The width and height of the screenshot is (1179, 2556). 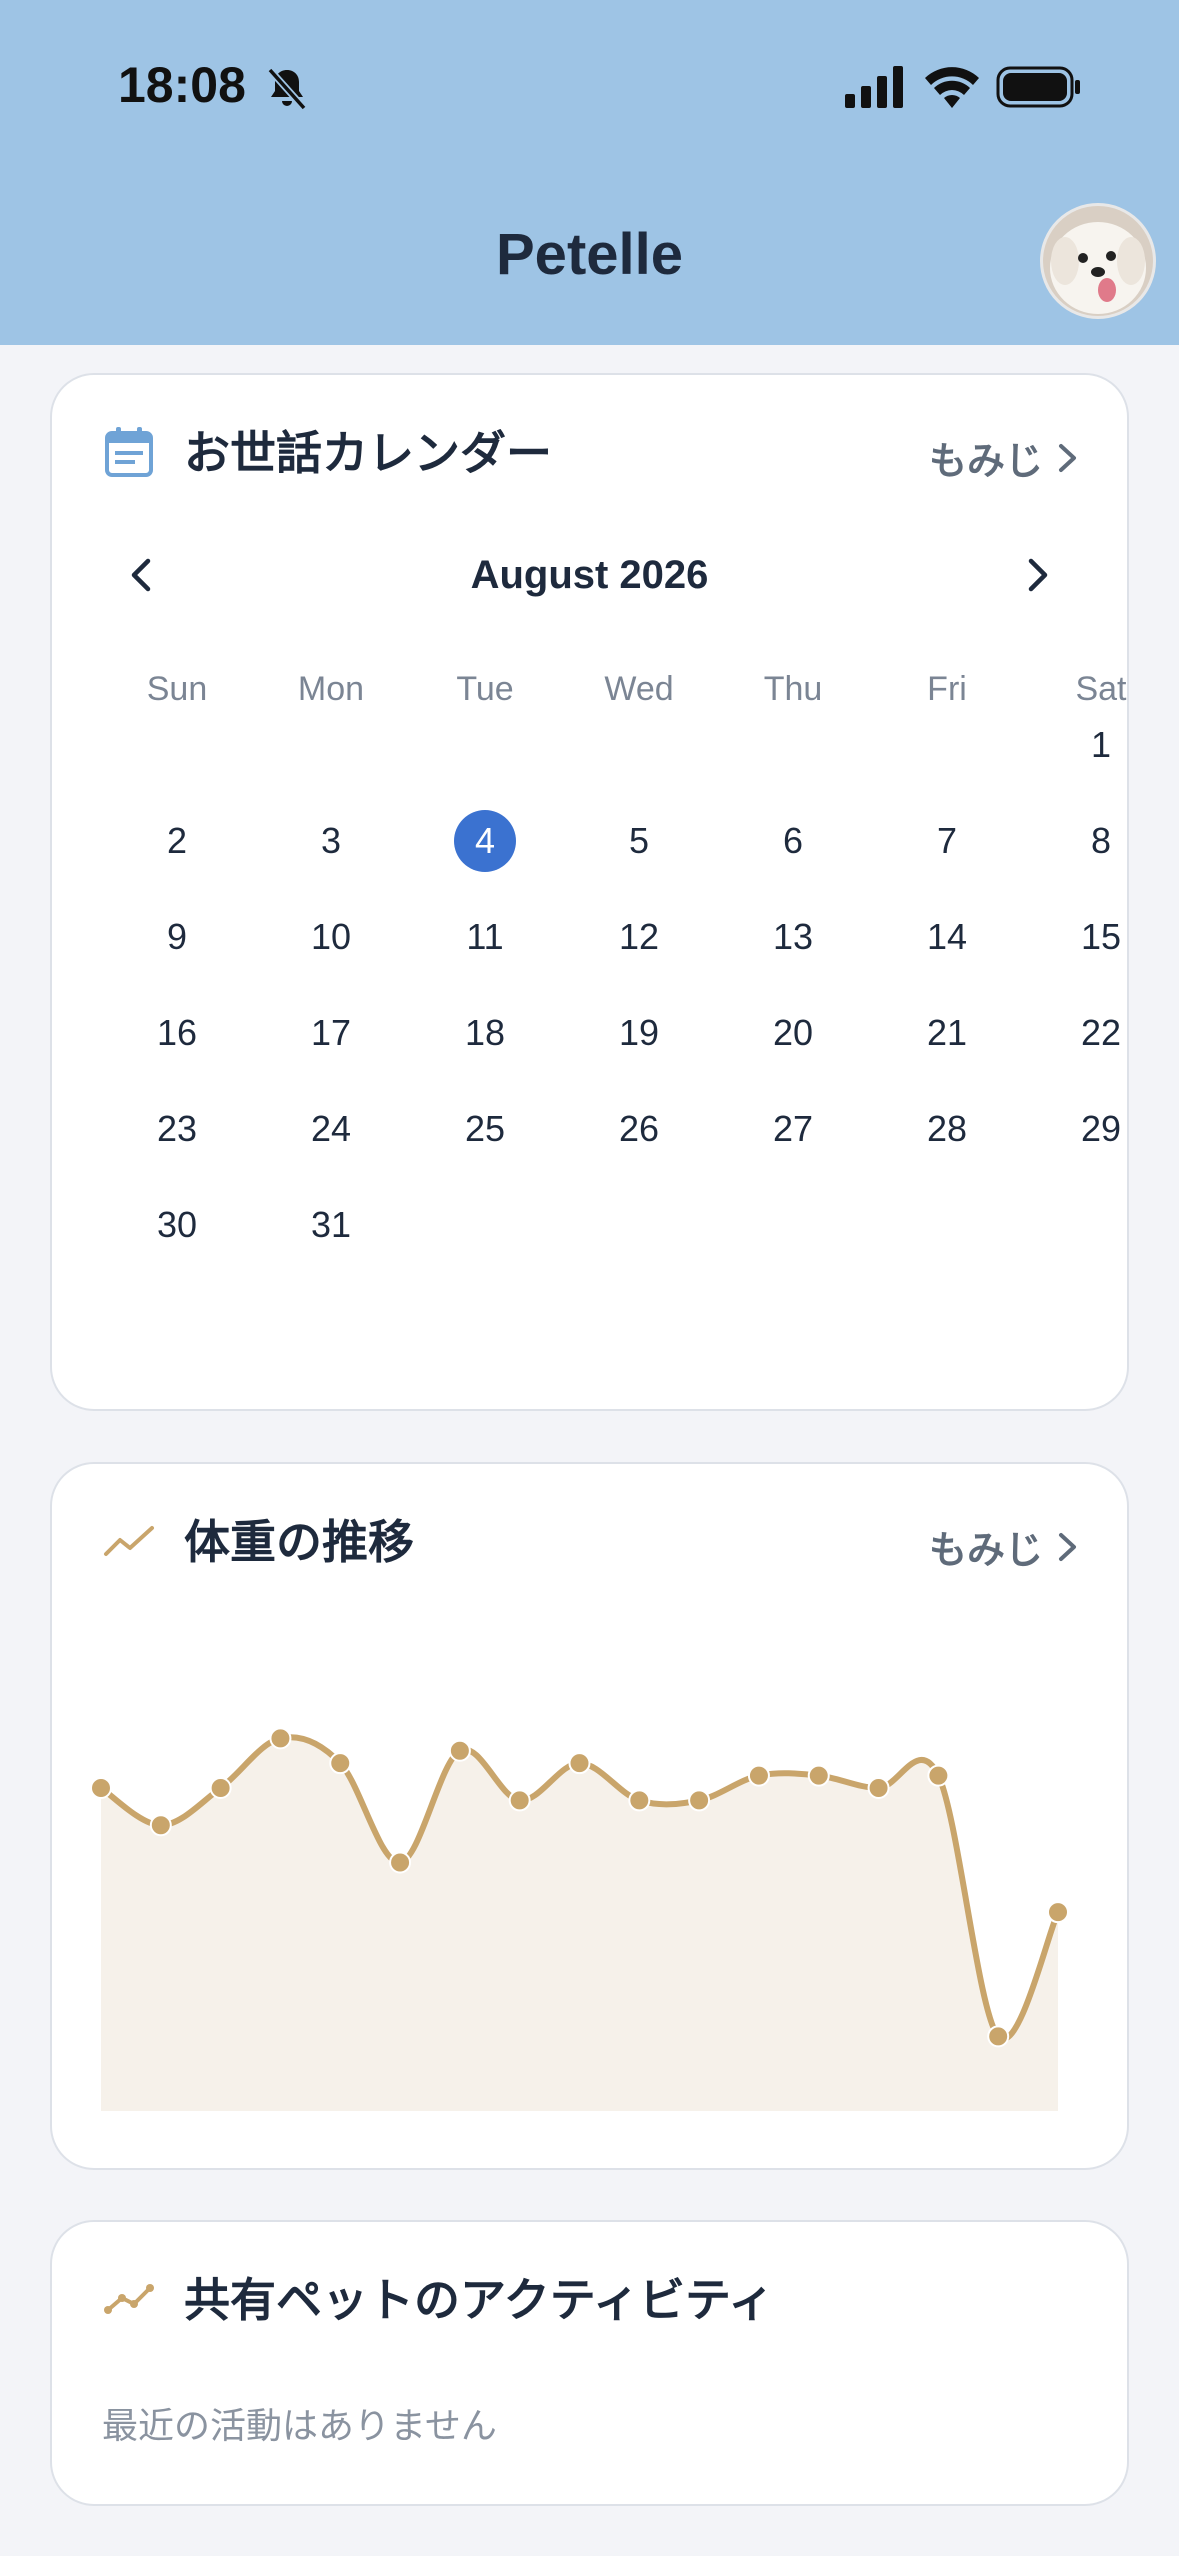 I want to click on calendar-week-row: 9 10 11 12 13 14 15, so click(x=639, y=937).